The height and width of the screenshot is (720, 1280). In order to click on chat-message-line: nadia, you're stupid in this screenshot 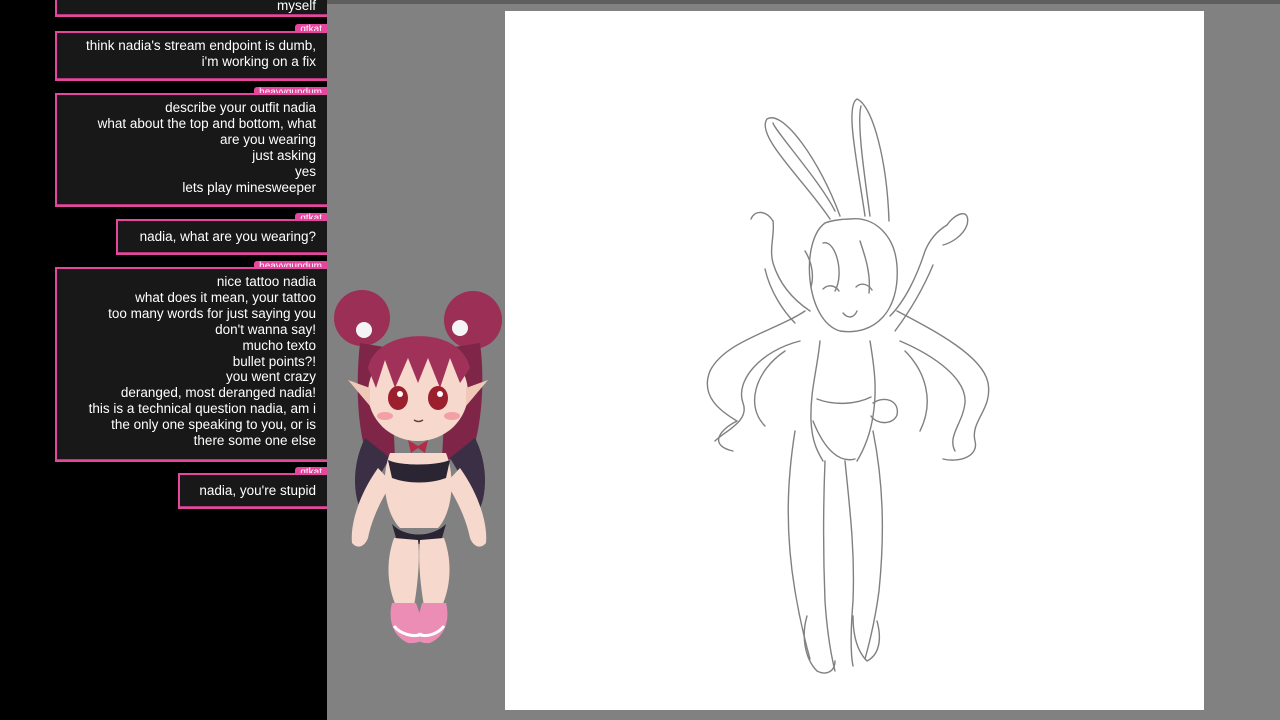, I will do `click(257, 490)`.